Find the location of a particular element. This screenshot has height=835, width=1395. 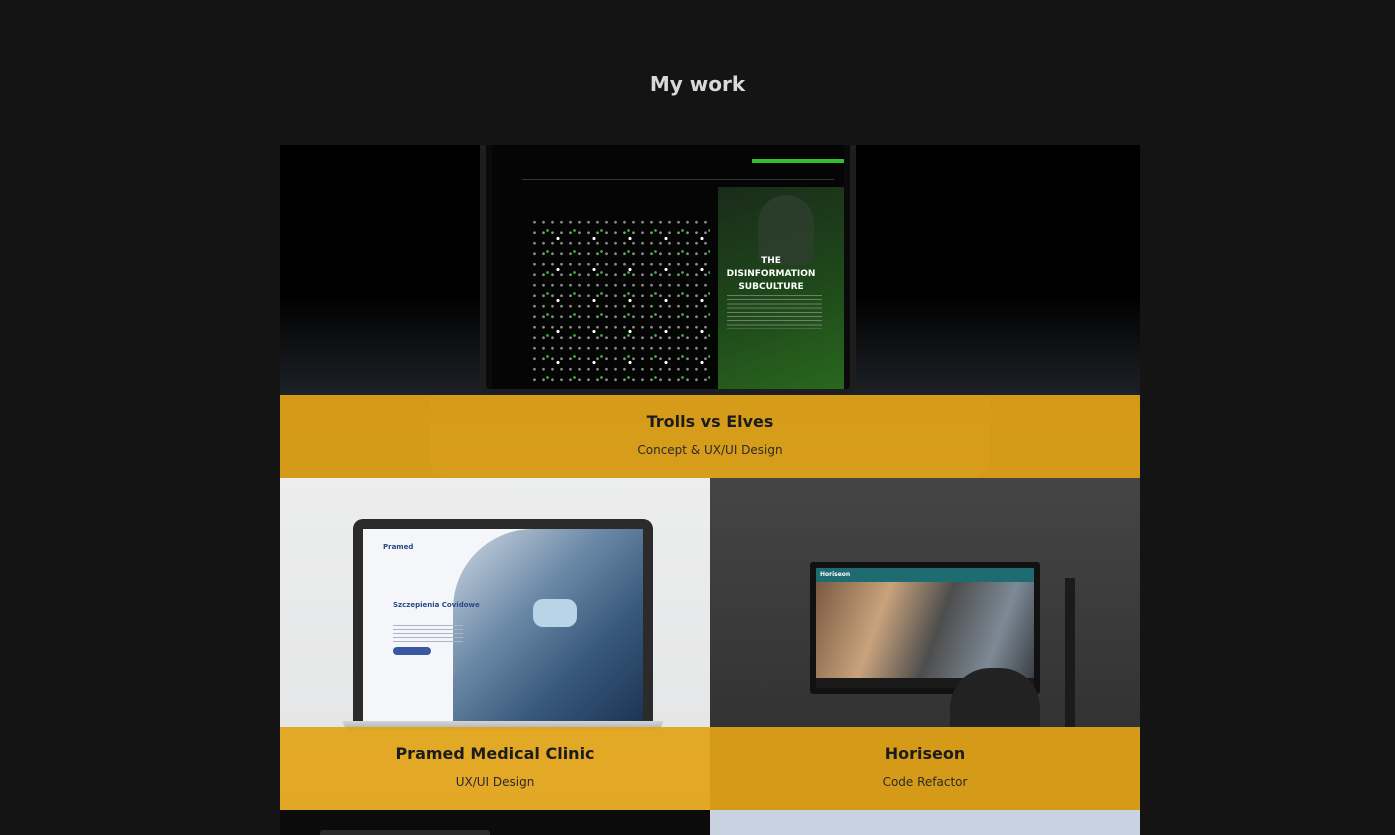

team-photo is located at coordinates (925, 630).